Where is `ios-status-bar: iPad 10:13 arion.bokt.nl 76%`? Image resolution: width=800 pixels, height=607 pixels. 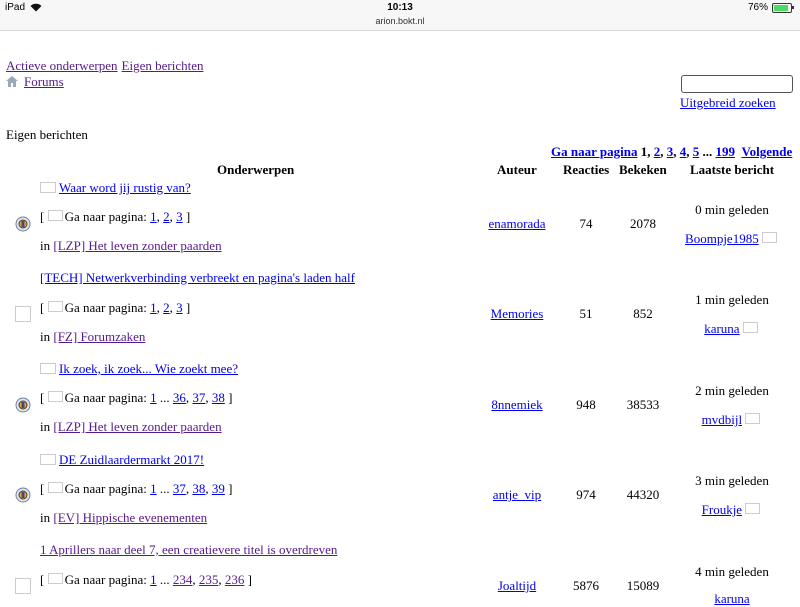
ios-status-bar: iPad 10:13 arion.bokt.nl 76% is located at coordinates (400, 15).